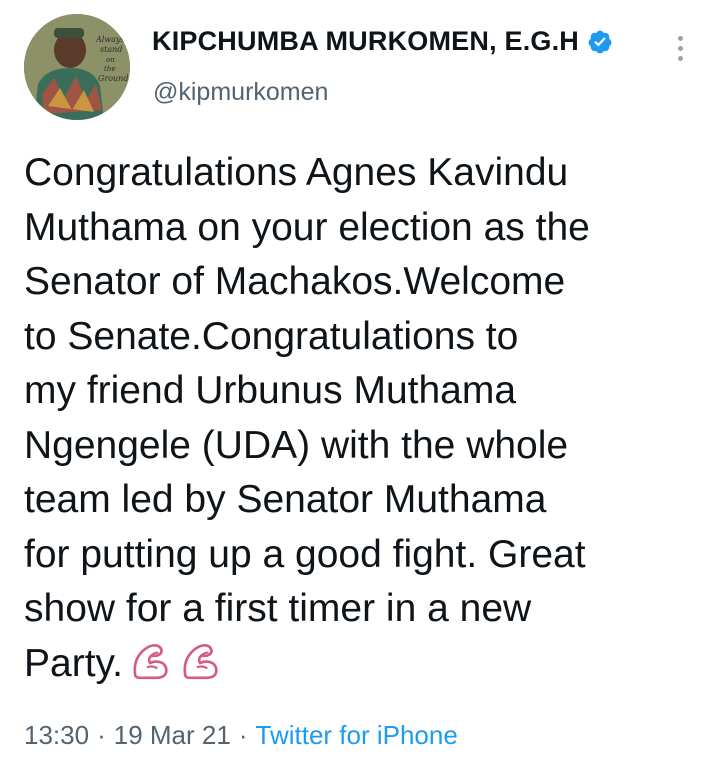 The height and width of the screenshot is (763, 720). Describe the element at coordinates (113, 78) in the screenshot. I see `svg-text: Ground` at that location.